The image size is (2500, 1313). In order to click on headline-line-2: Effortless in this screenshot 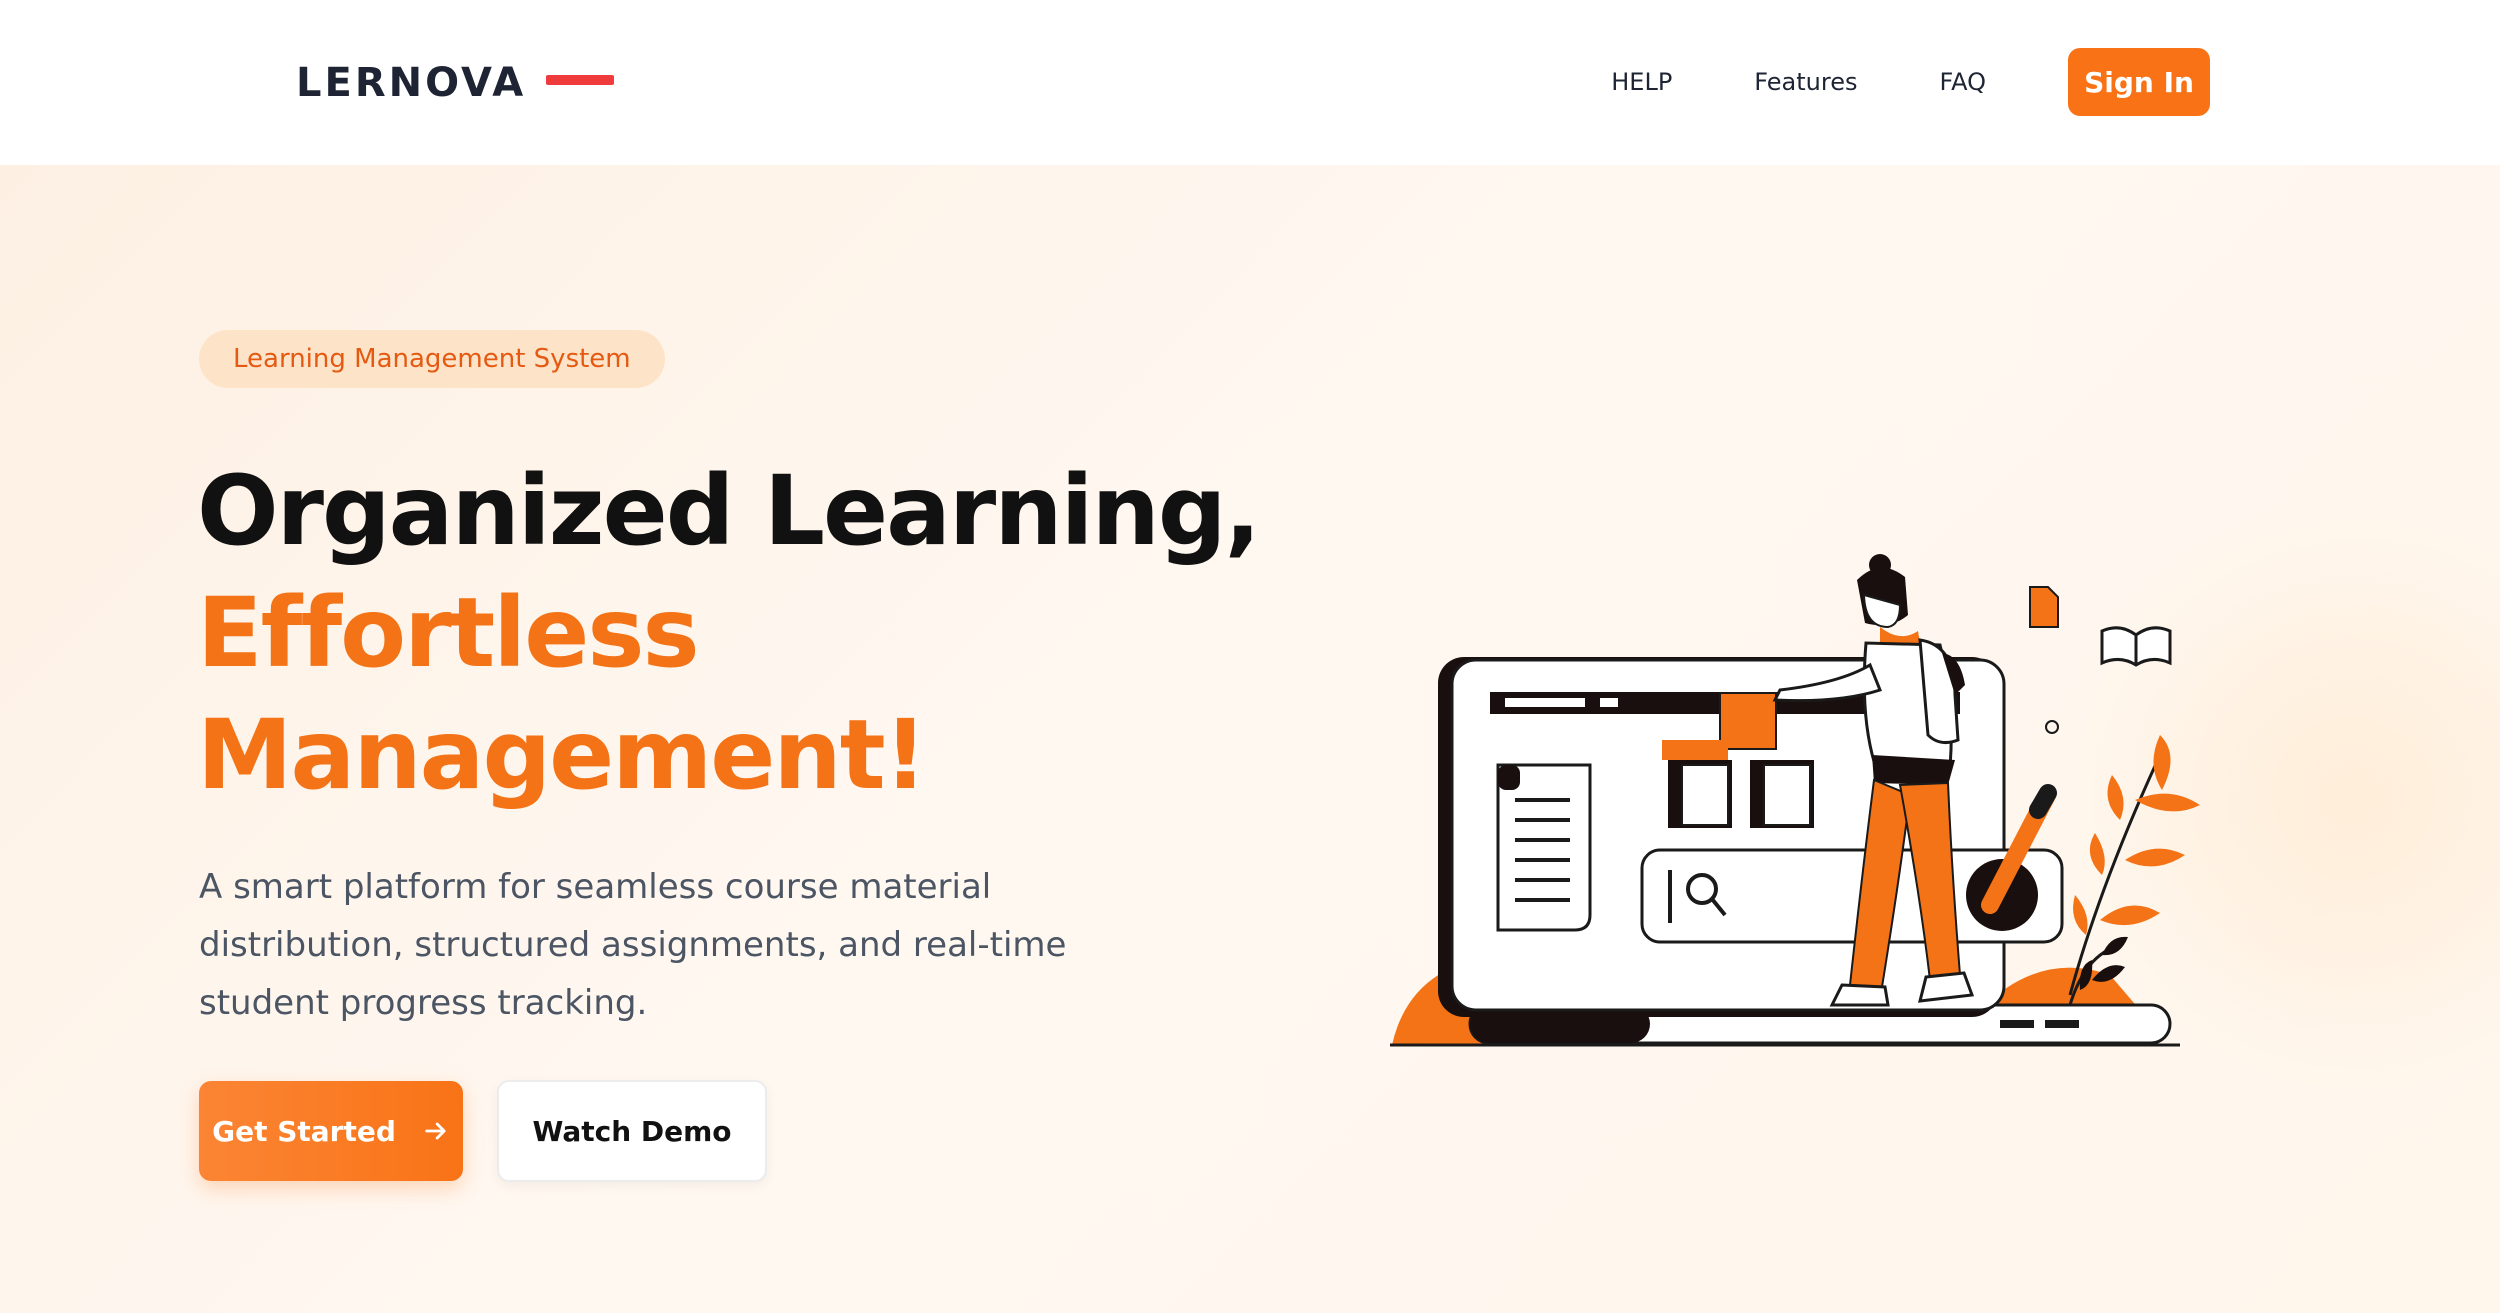, I will do `click(448, 633)`.